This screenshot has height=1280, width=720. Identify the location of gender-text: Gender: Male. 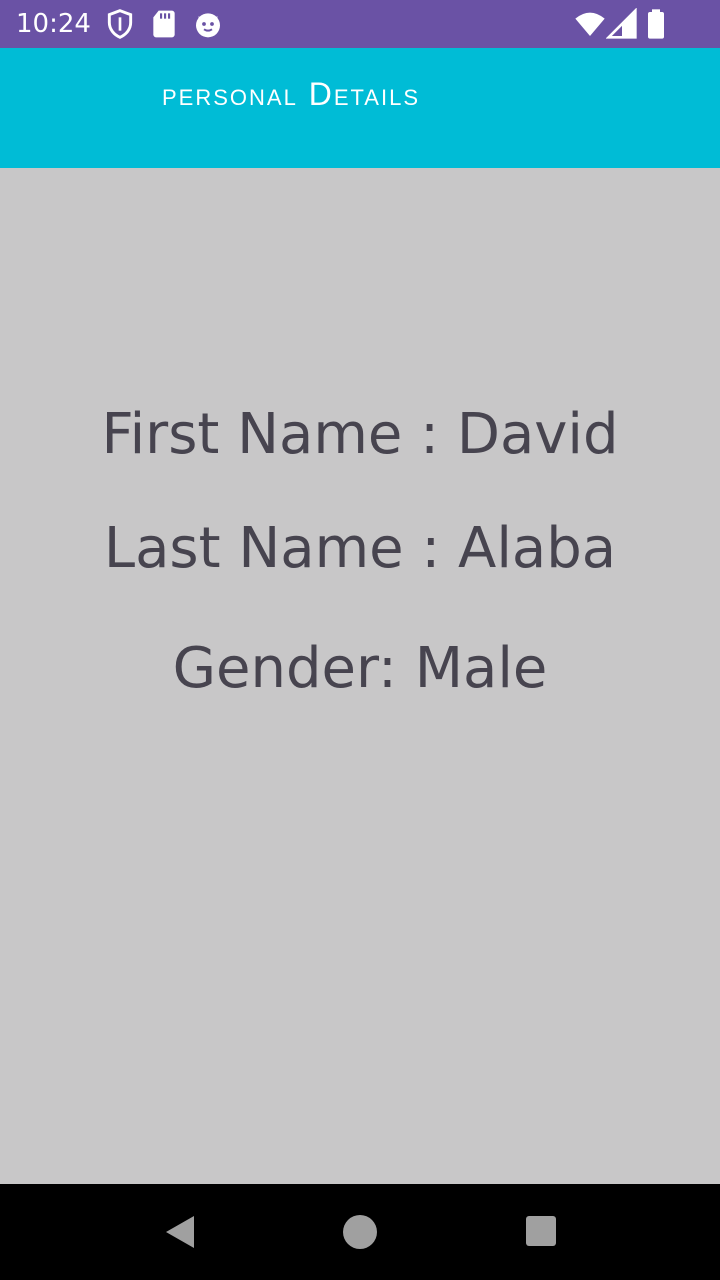
(360, 668).